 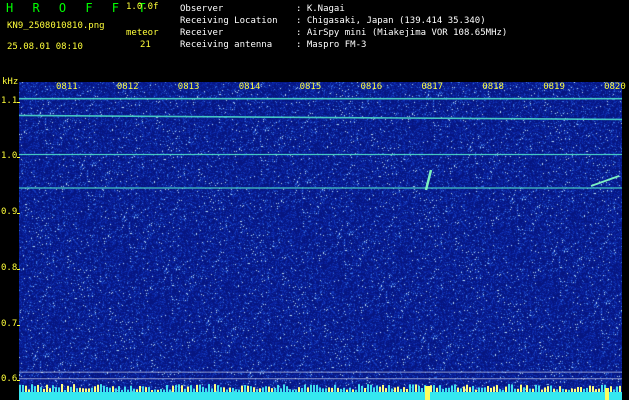 I want to click on x-tick-label: 0818, so click(x=493, y=87).